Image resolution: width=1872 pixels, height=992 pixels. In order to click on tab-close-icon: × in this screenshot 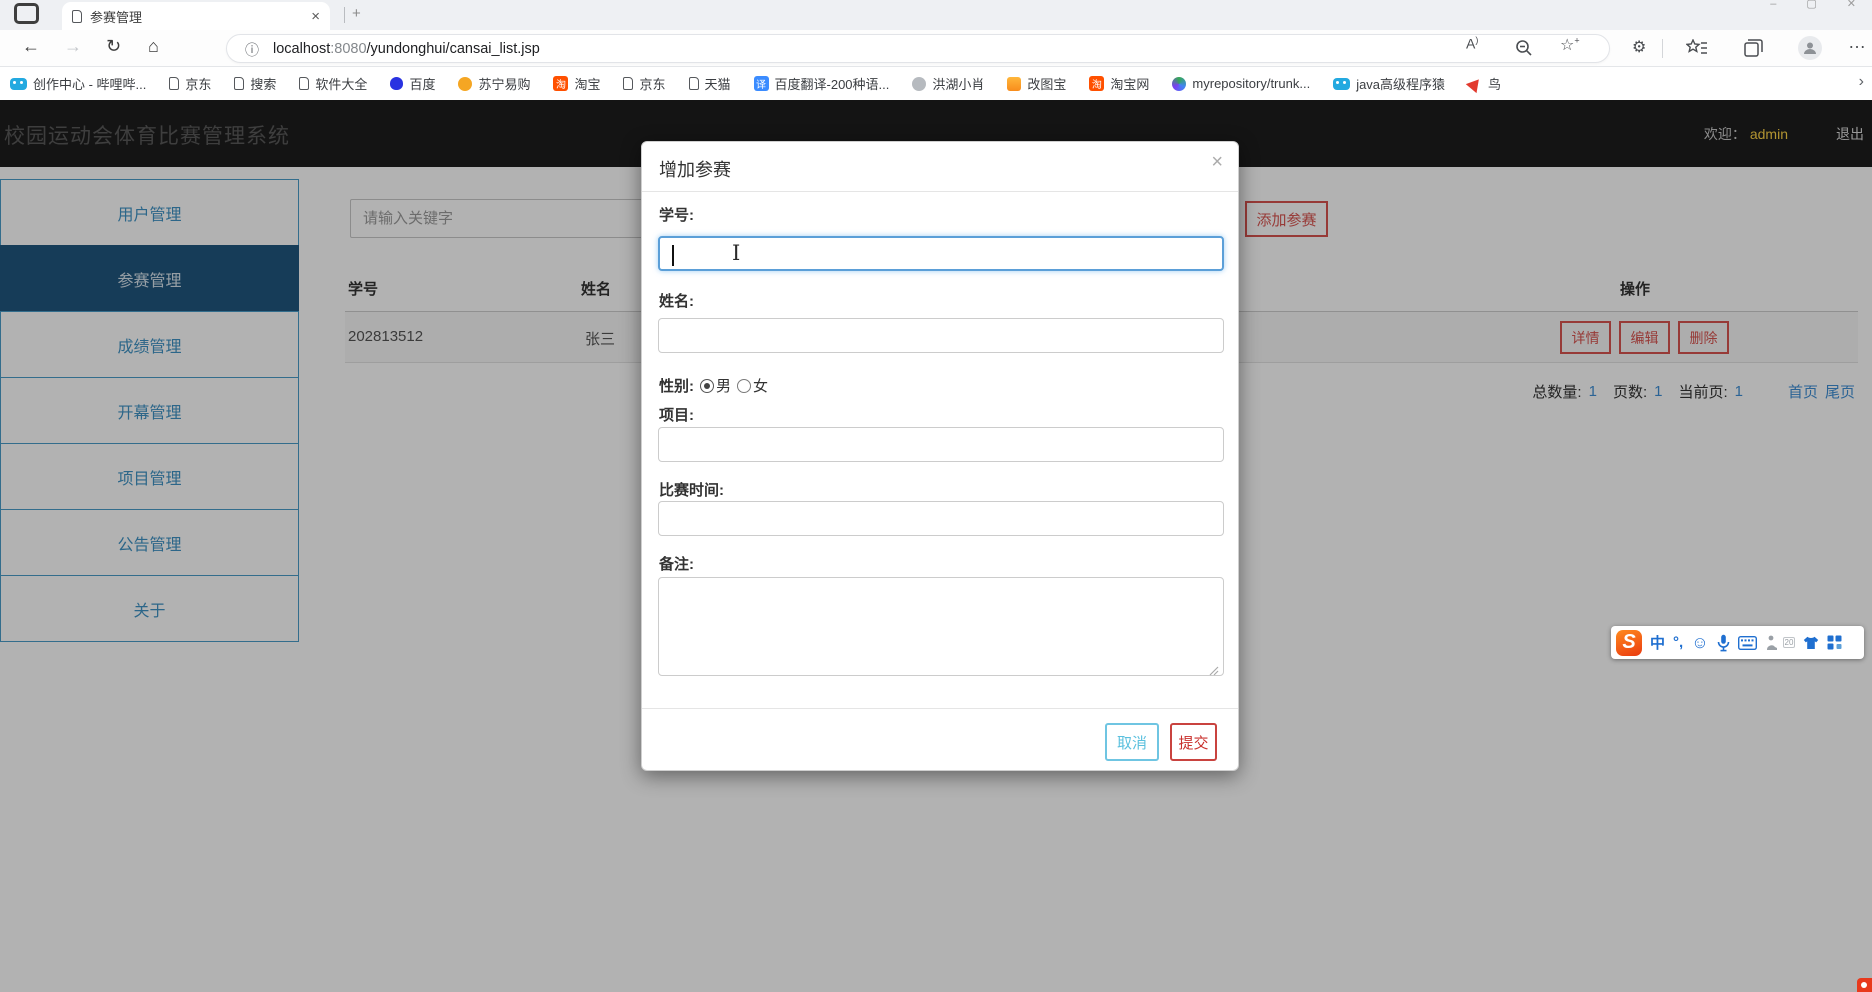, I will do `click(315, 16)`.